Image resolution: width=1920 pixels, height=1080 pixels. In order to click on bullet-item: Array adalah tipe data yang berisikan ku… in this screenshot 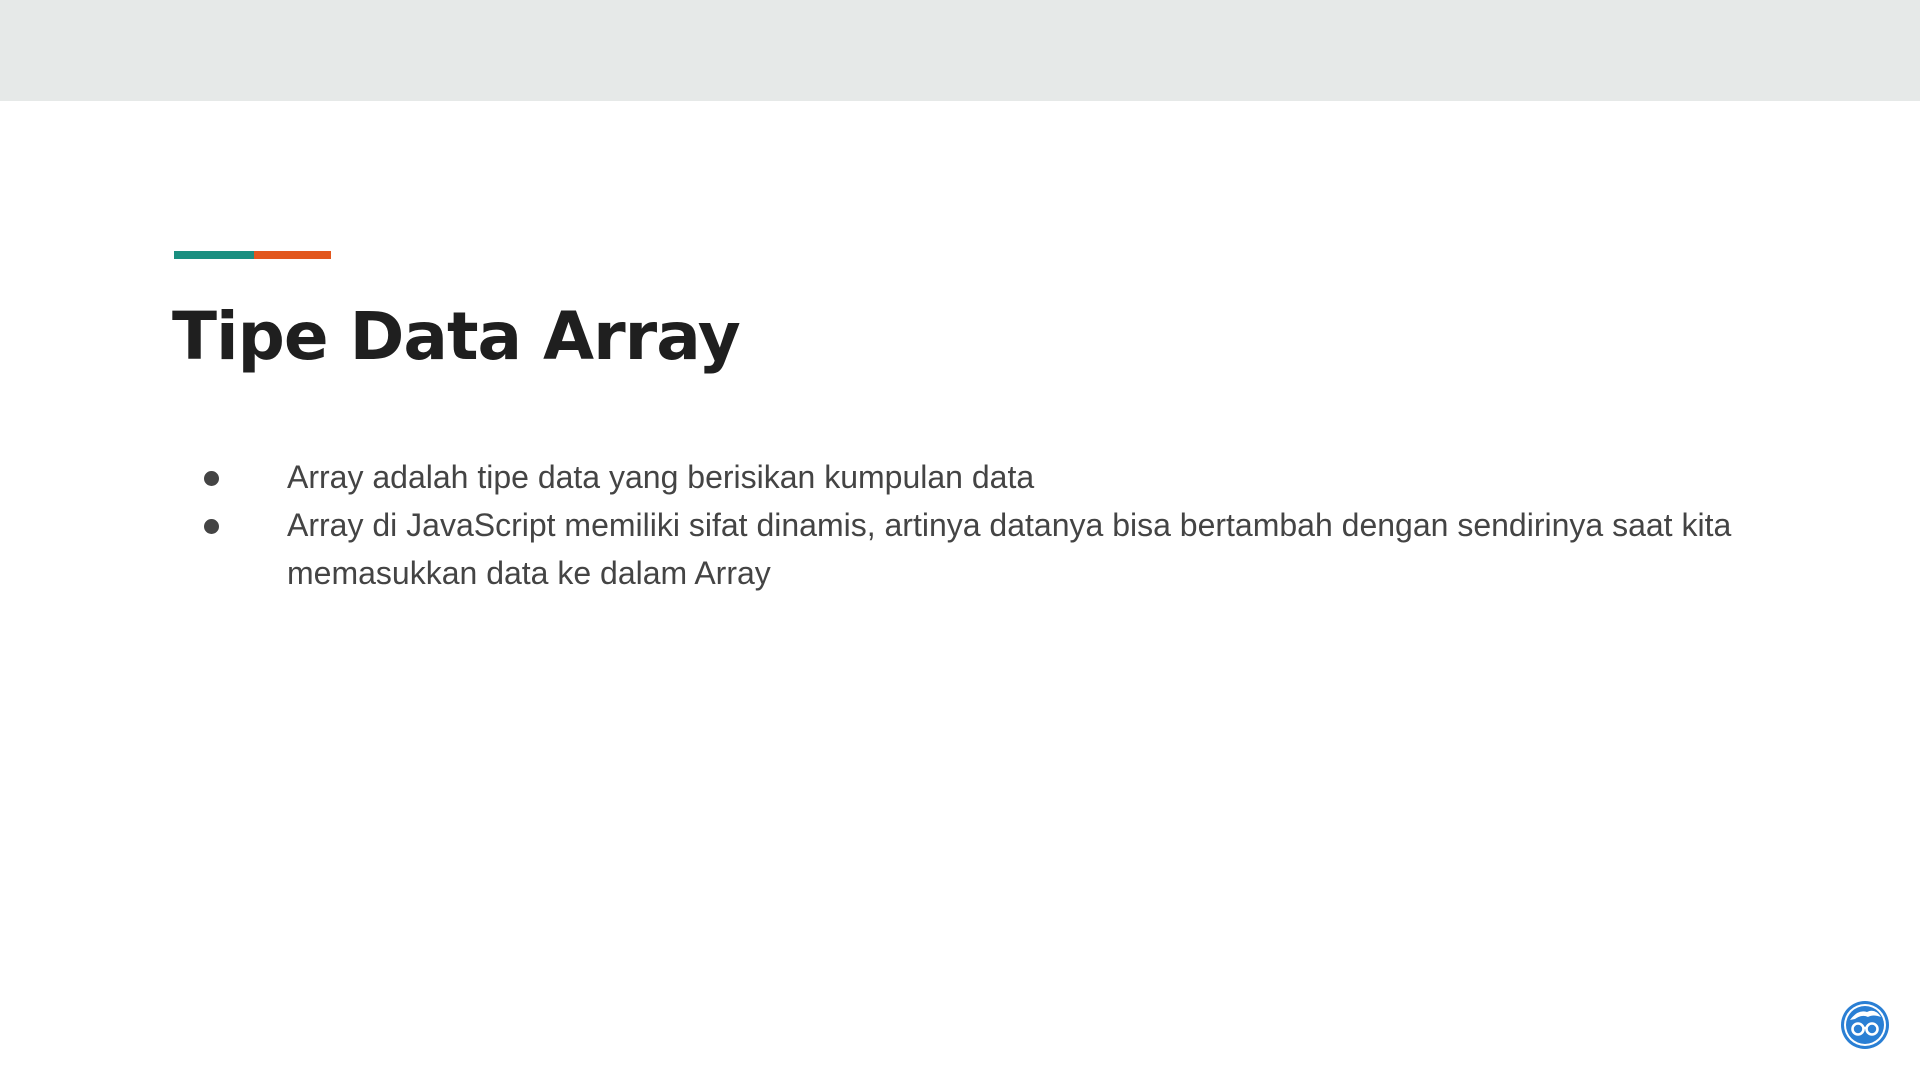, I will do `click(976, 477)`.